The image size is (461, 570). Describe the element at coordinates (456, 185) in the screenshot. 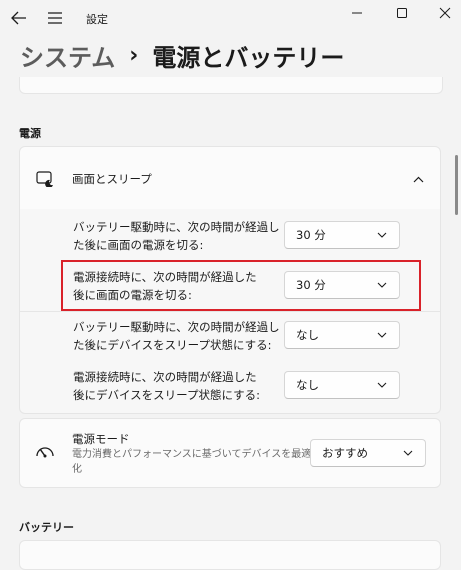

I see `scrollbar-thumb` at that location.